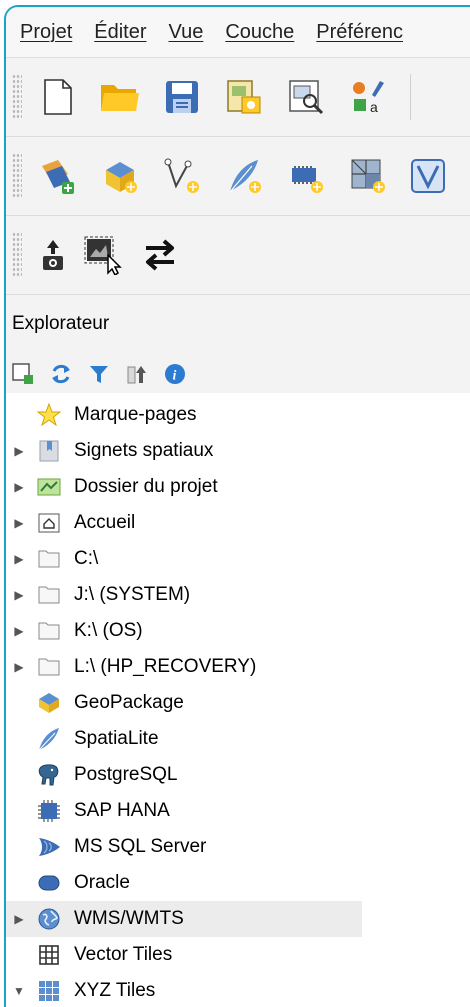  I want to click on tree-item-label: GeoPackage, so click(129, 702).